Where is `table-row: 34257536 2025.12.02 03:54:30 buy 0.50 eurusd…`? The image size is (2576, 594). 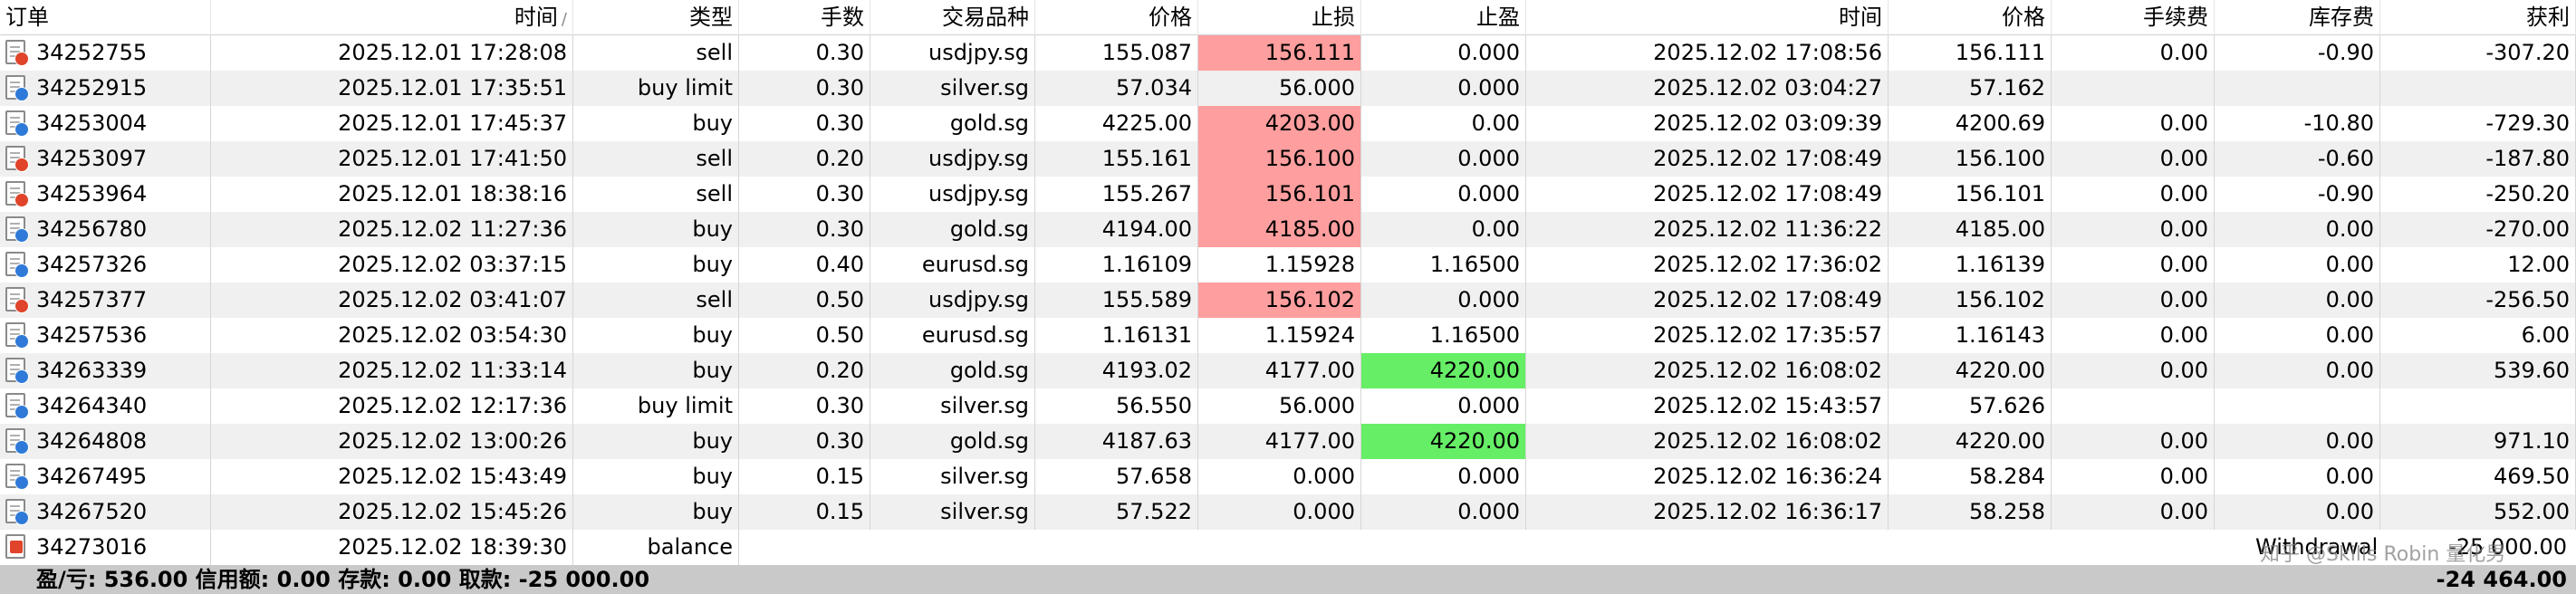
table-row: 34257536 2025.12.02 03:54:30 buy 0.50 eurusd… is located at coordinates (1288, 335).